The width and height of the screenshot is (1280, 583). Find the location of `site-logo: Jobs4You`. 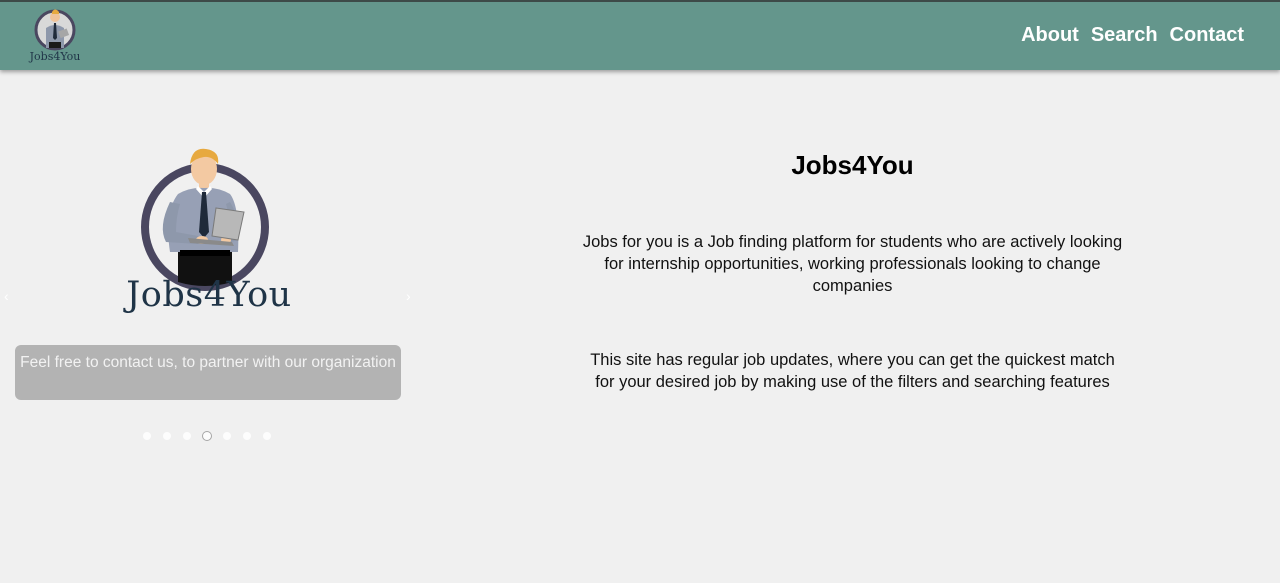

site-logo: Jobs4You is located at coordinates (55, 35).